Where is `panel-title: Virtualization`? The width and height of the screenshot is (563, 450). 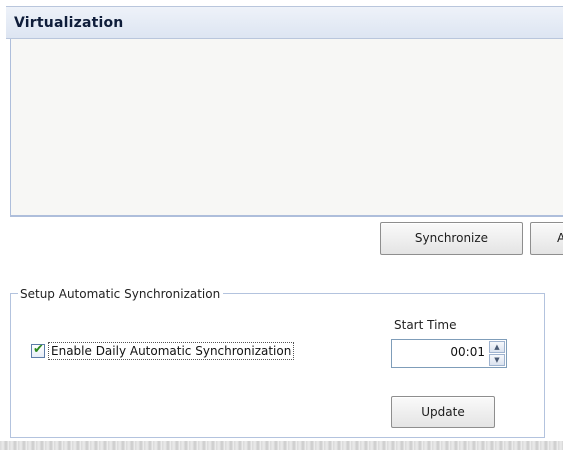 panel-title: Virtualization is located at coordinates (69, 23).